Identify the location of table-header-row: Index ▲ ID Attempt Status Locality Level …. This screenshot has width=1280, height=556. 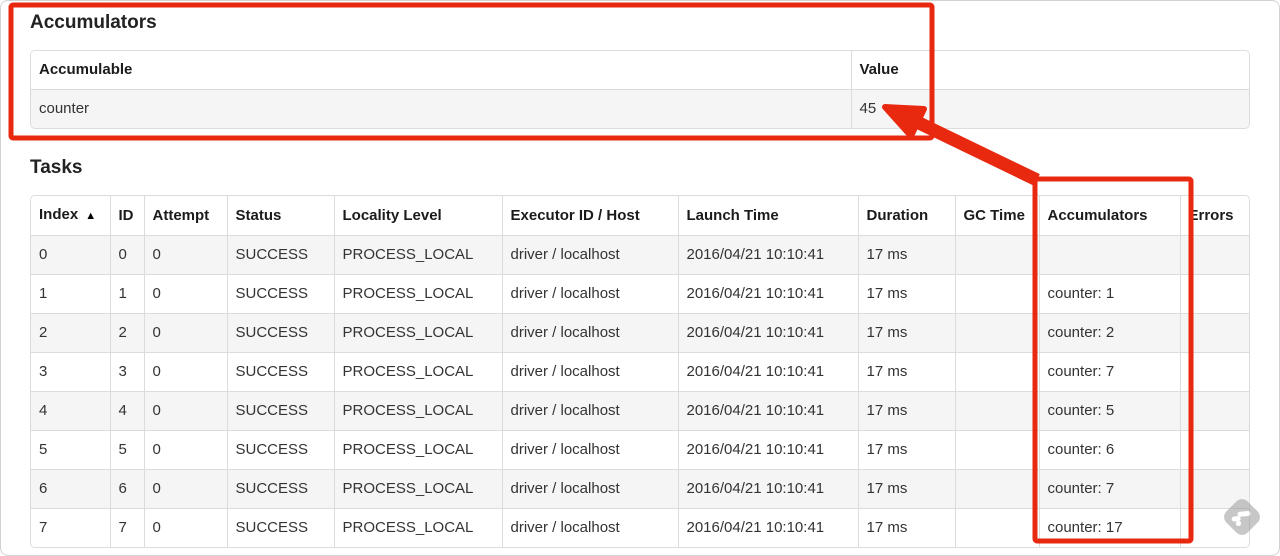
(640, 216).